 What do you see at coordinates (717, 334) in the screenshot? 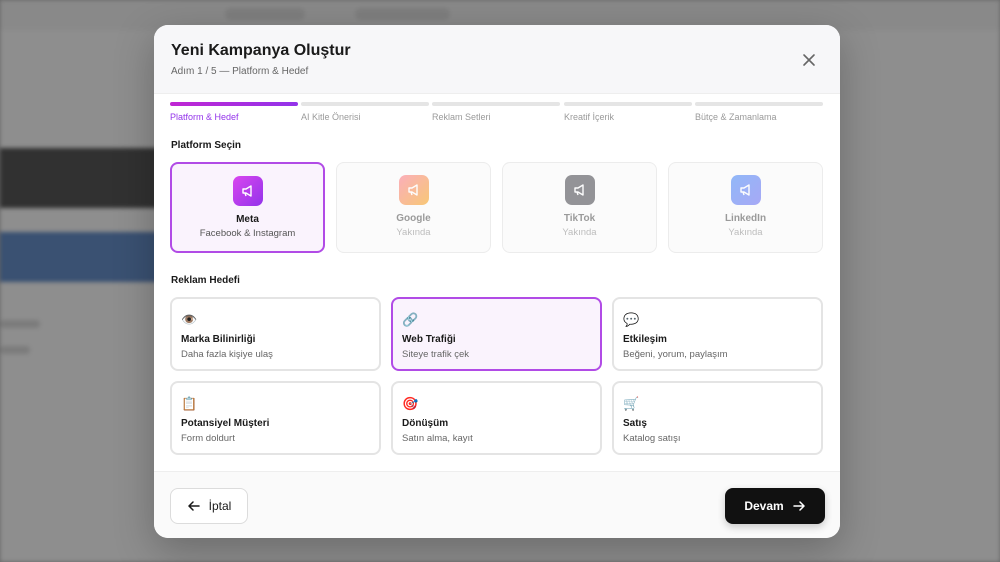
I see `goal-card-engagement: 💬 Etkileşim Beğeni, yorum, paylaşım` at bounding box center [717, 334].